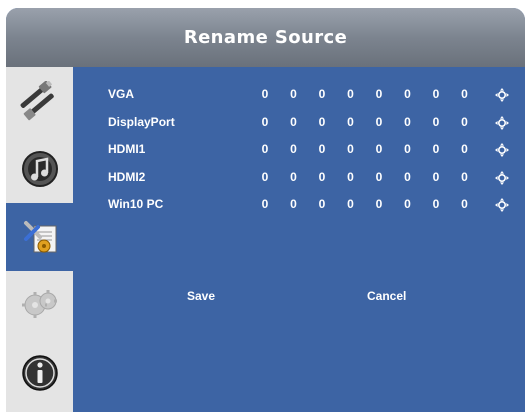 Image resolution: width=530 pixels, height=414 pixels. What do you see at coordinates (386, 296) in the screenshot?
I see `cancel-button: Cancel` at bounding box center [386, 296].